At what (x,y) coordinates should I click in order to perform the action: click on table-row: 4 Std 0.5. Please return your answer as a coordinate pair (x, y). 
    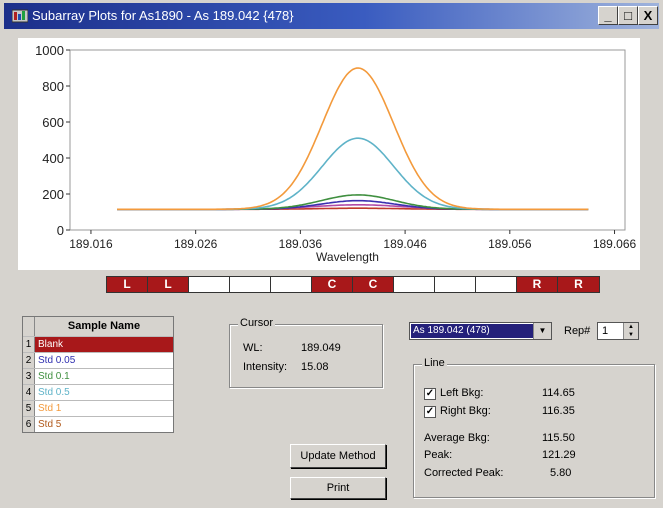
    Looking at the image, I should click on (98, 393).